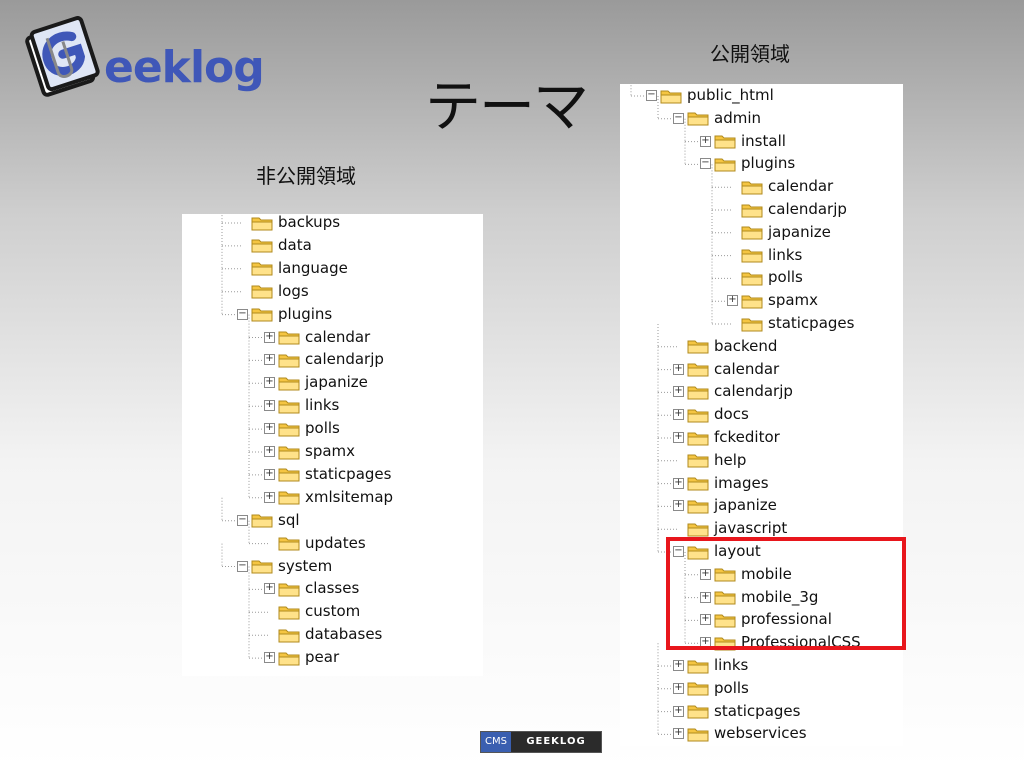 The width and height of the screenshot is (1024, 768). What do you see at coordinates (311, 588) in the screenshot?
I see `tree-item: + classes` at bounding box center [311, 588].